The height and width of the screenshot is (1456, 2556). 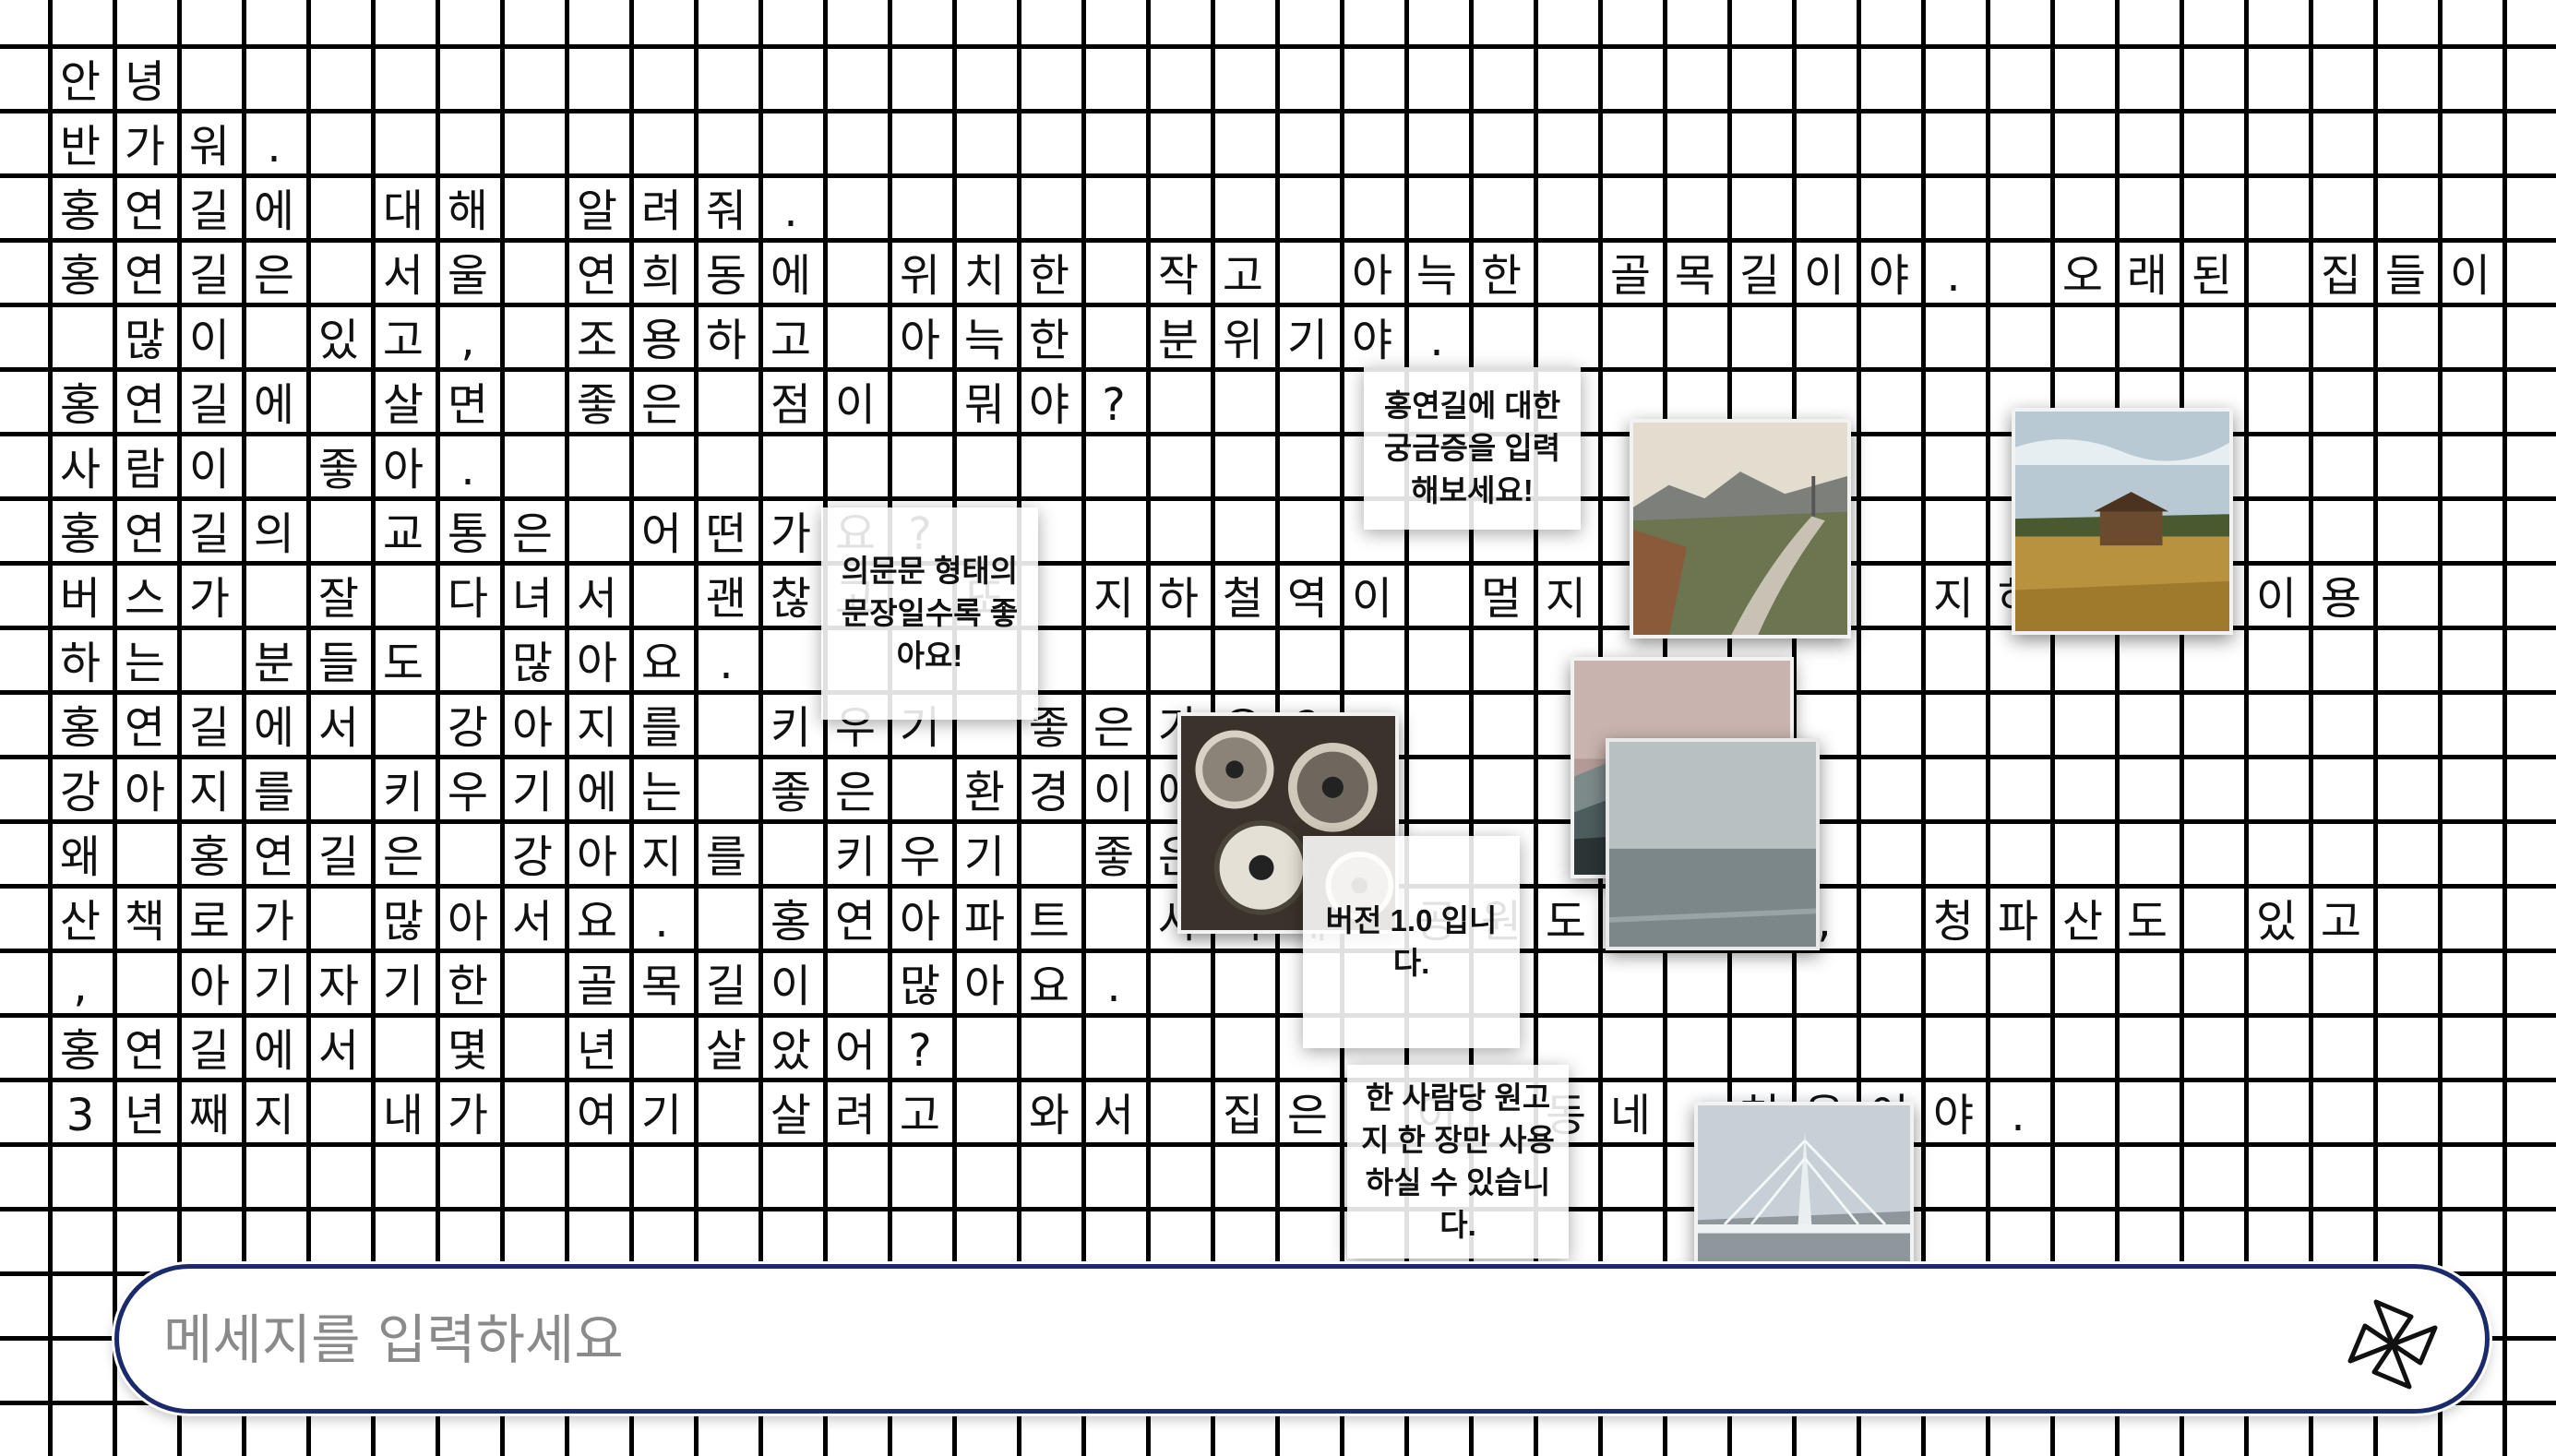 I want to click on transcript-char: 강, so click(x=80, y=792).